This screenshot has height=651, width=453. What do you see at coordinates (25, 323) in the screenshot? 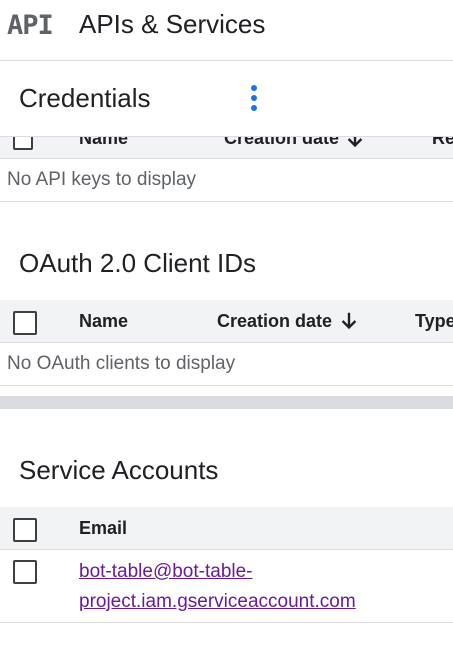
I see `oauth-select-all-checkbox` at bounding box center [25, 323].